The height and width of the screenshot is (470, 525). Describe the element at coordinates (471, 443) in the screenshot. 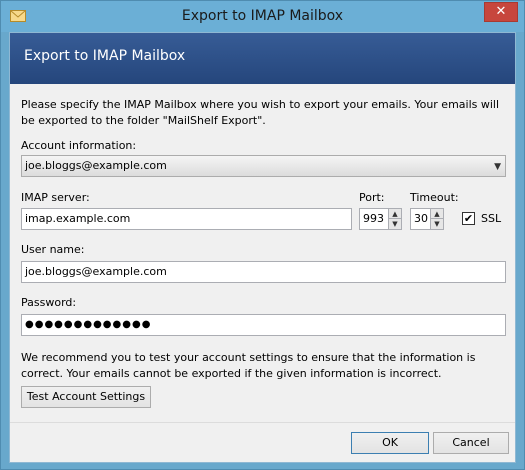

I see `cancel-button: Cancel` at that location.